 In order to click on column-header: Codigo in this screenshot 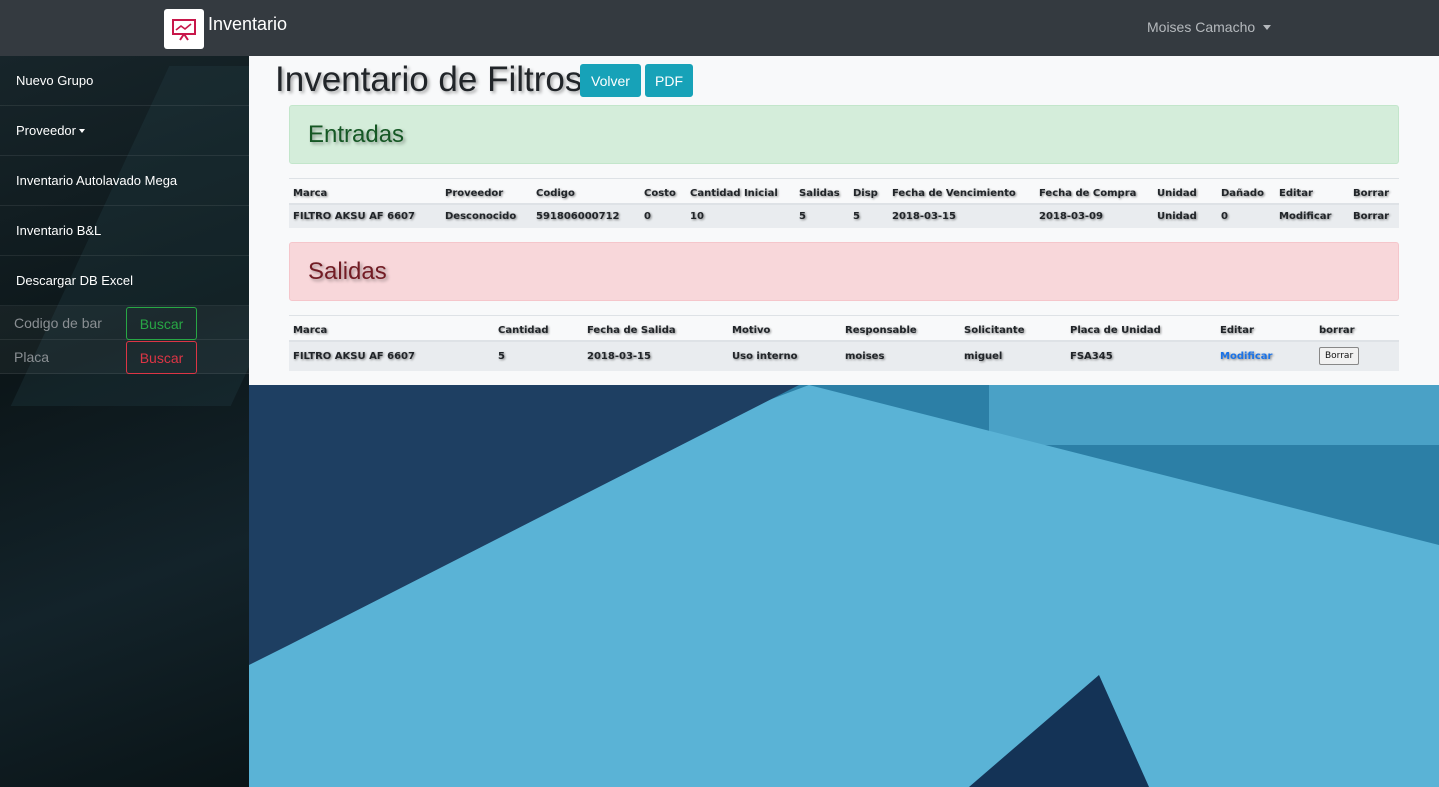, I will do `click(586, 191)`.